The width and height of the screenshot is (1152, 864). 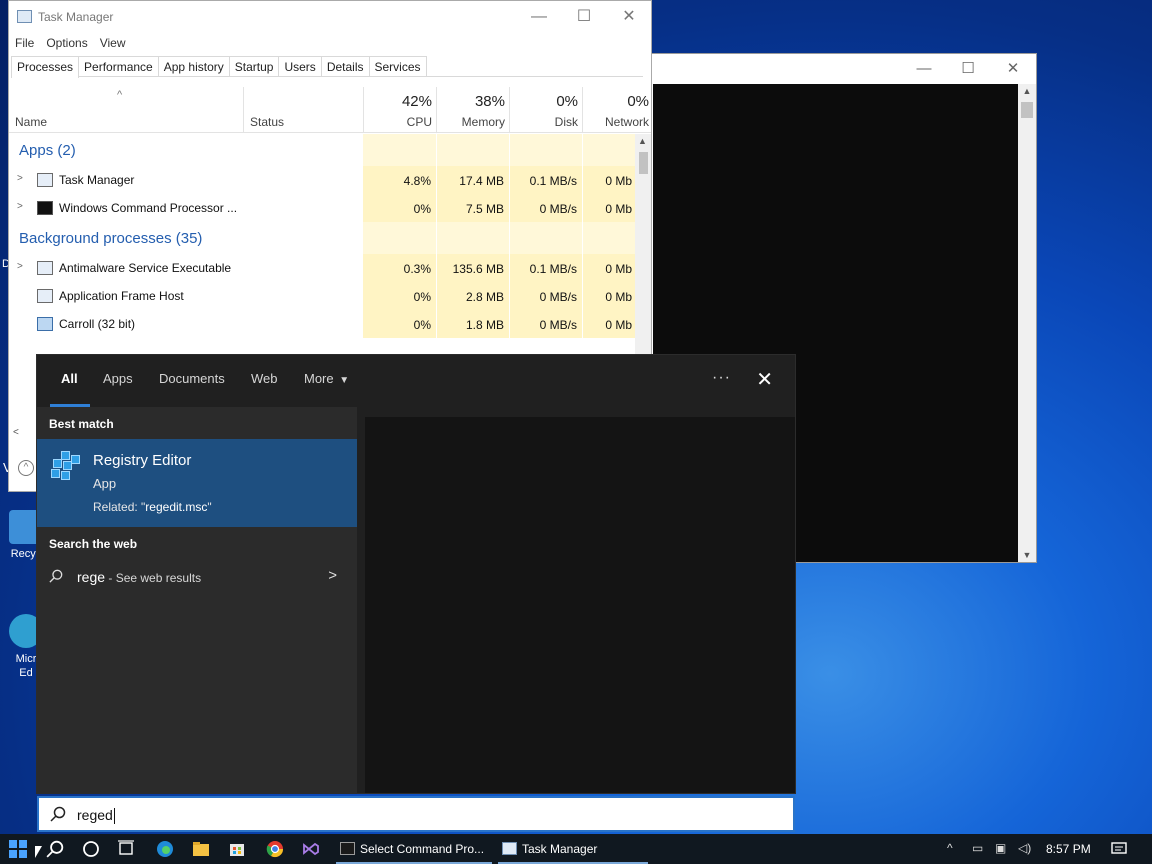 I want to click on network-icon: ▣, so click(x=1000, y=848).